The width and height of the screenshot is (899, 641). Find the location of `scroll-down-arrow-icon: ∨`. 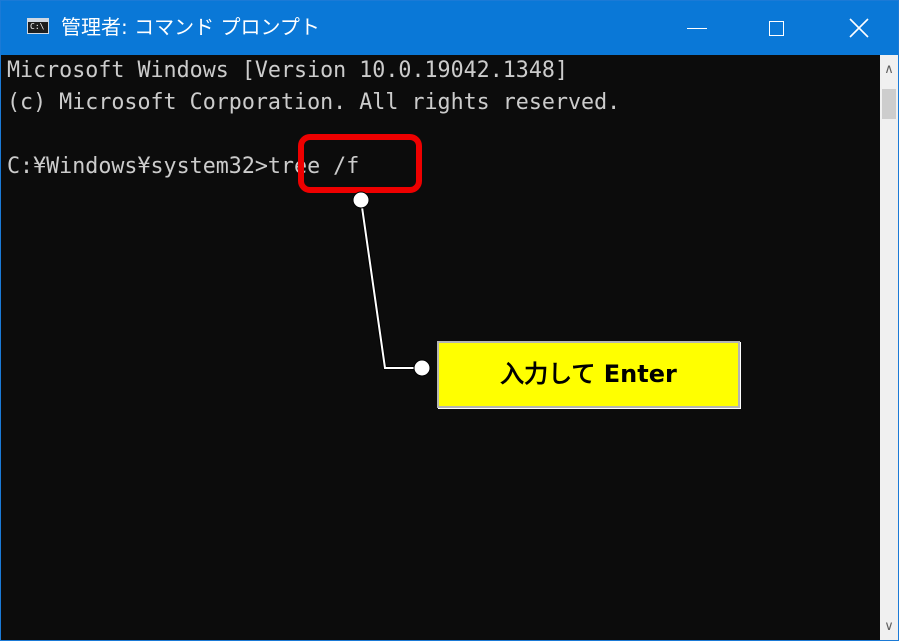

scroll-down-arrow-icon: ∨ is located at coordinates (889, 626).